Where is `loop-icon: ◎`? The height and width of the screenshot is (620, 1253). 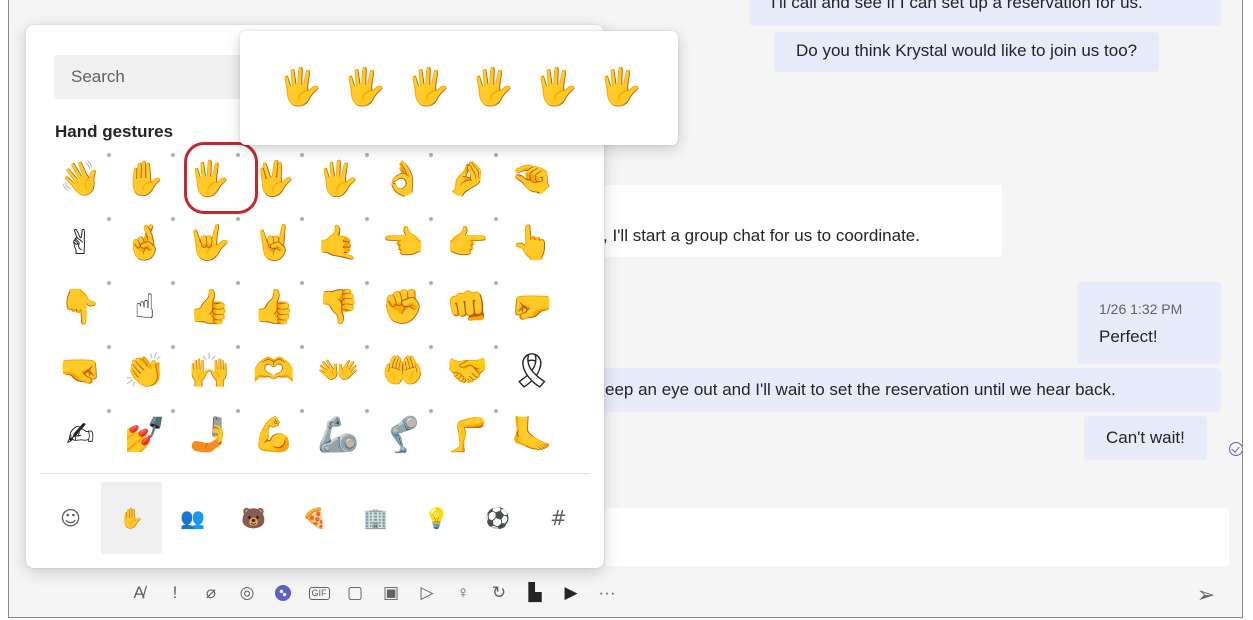
loop-icon: ◎ is located at coordinates (247, 593).